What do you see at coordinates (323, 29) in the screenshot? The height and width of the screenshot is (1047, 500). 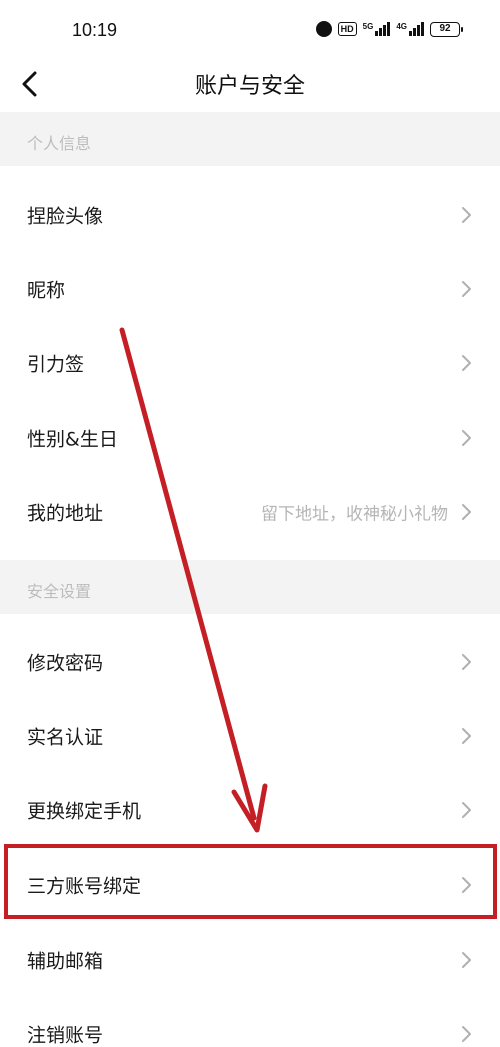 I see `alarm-icon` at bounding box center [323, 29].